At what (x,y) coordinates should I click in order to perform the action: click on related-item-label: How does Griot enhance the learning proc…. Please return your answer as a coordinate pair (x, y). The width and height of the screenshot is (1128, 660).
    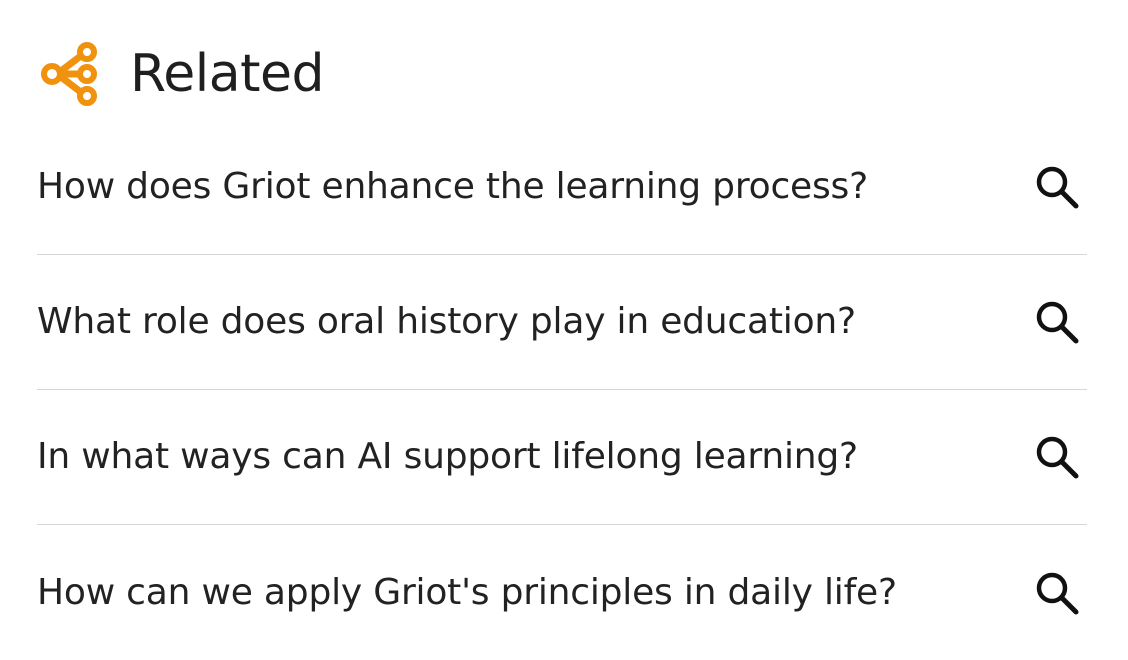
    Looking at the image, I should click on (453, 186).